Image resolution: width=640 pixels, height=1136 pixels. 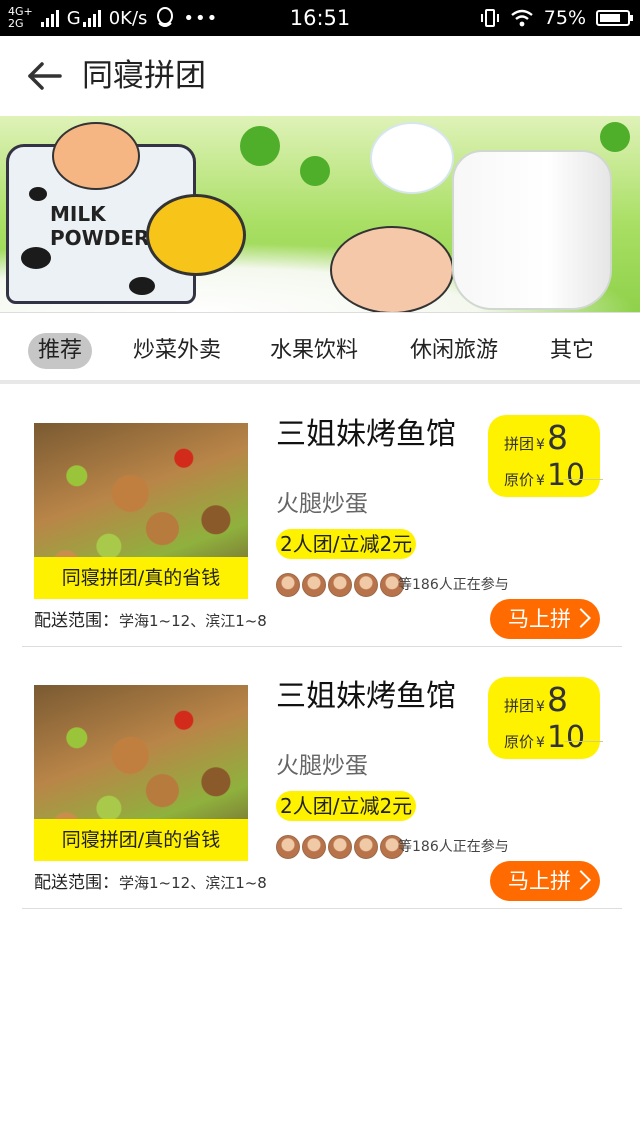 What do you see at coordinates (489, 18) in the screenshot?
I see `vibrate-icon` at bounding box center [489, 18].